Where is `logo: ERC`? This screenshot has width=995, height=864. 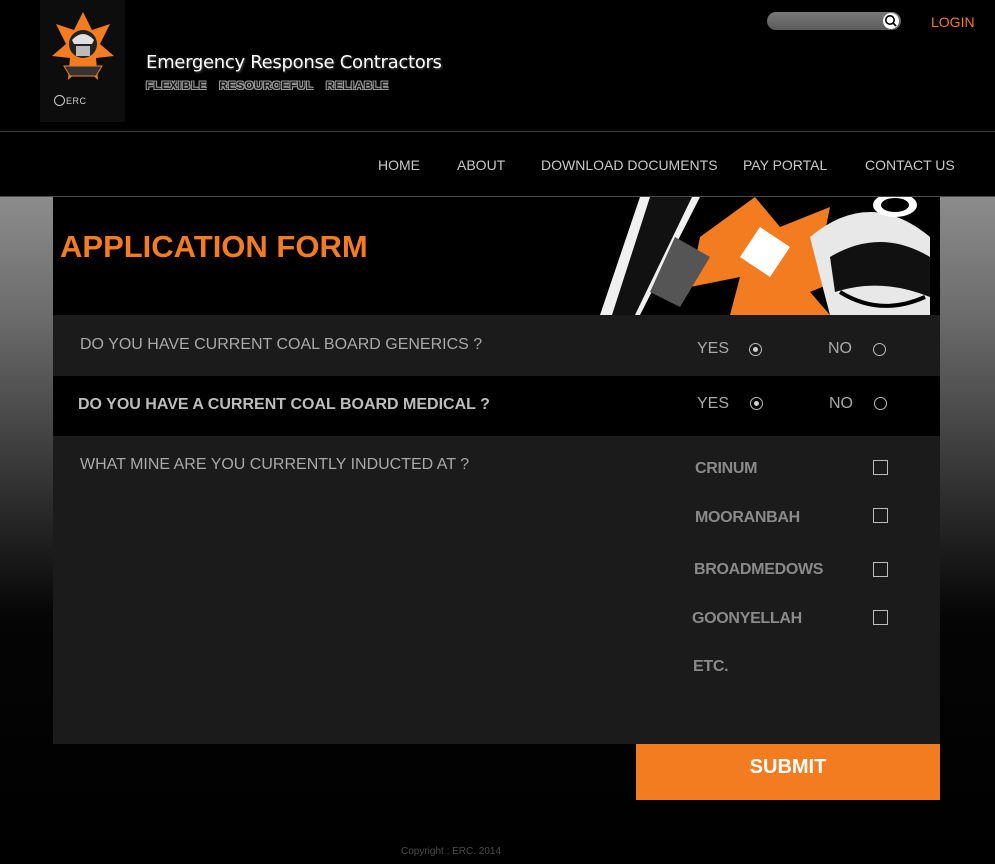 logo: ERC is located at coordinates (82, 61).